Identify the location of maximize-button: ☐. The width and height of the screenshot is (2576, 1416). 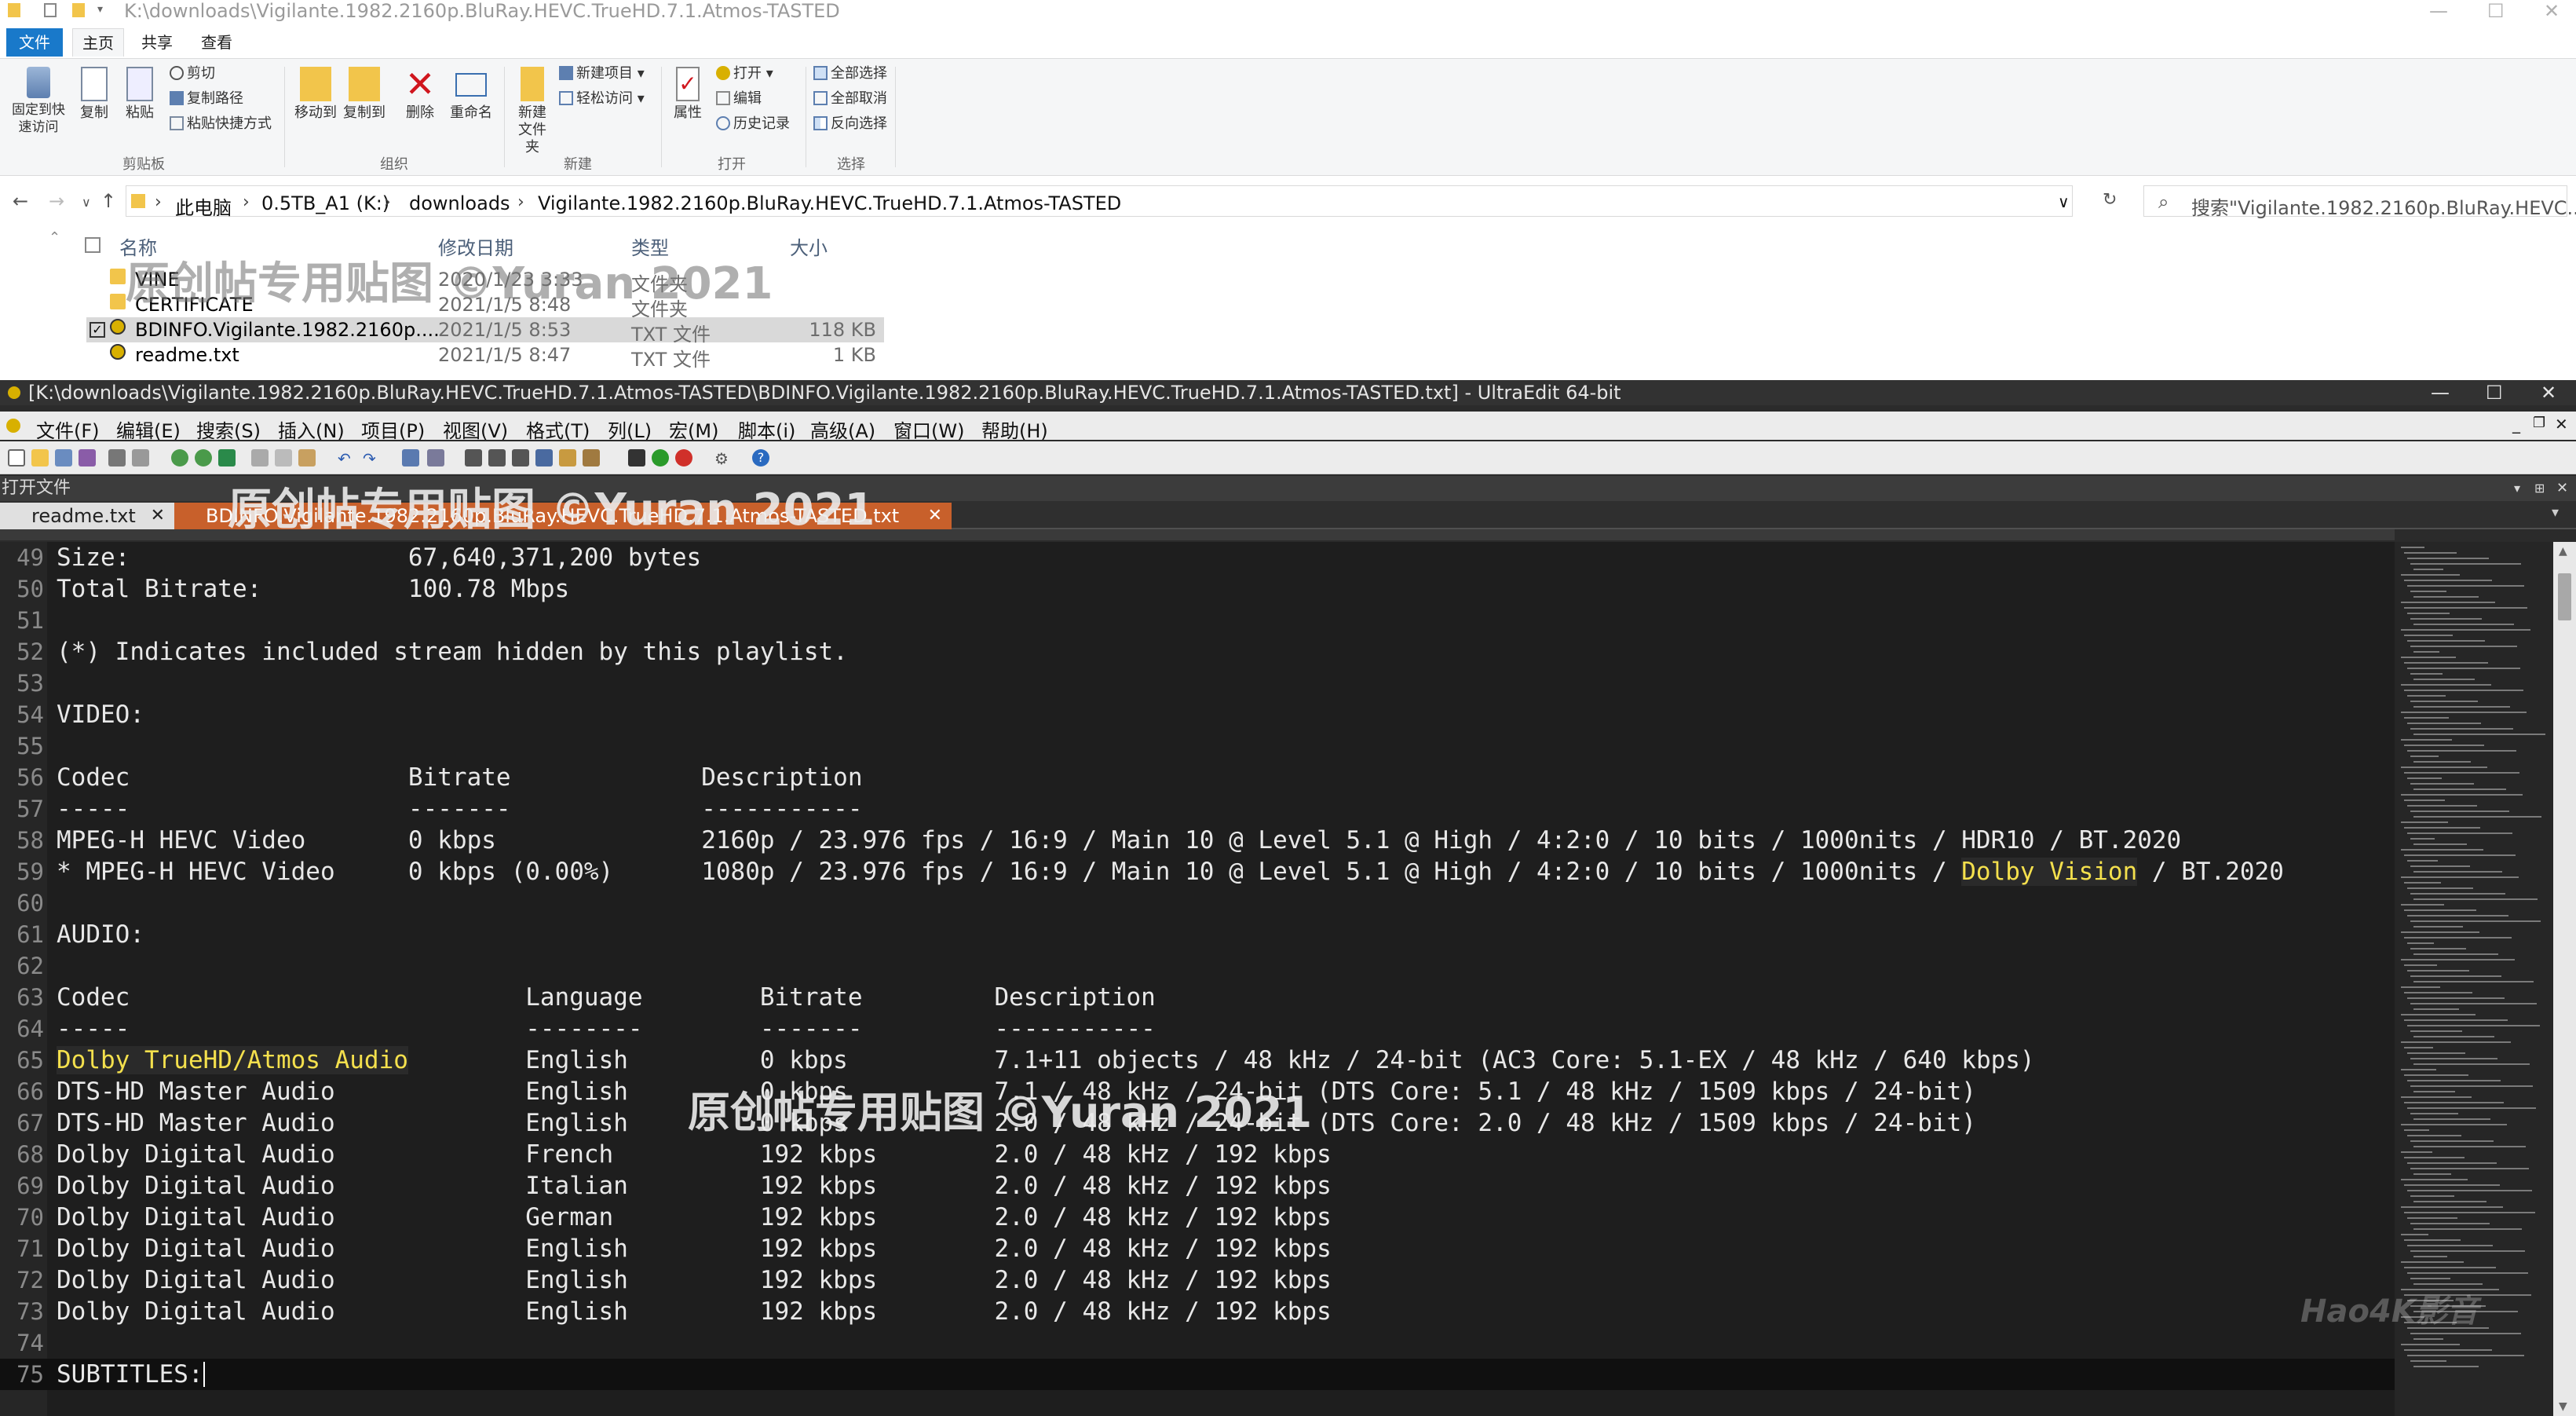
(2496, 11).